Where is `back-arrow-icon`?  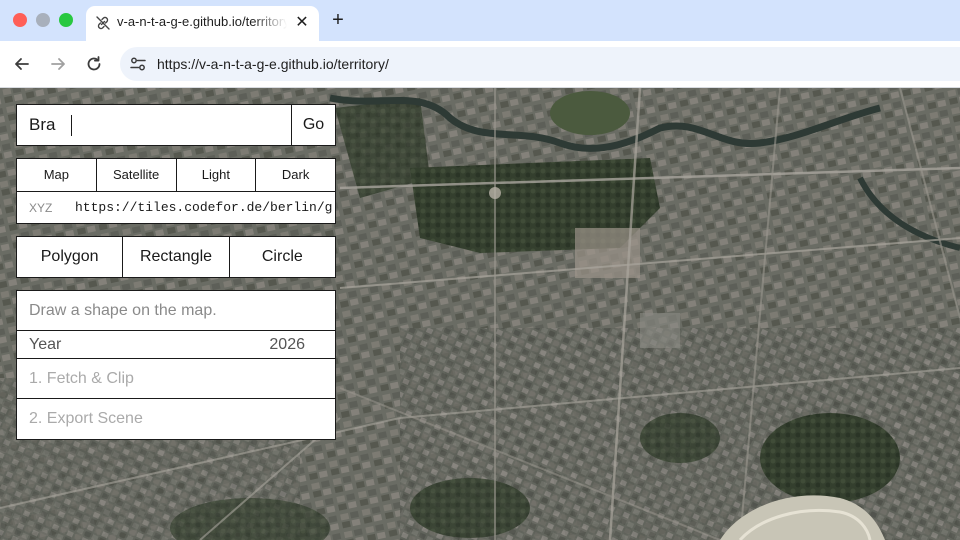 back-arrow-icon is located at coordinates (22, 64).